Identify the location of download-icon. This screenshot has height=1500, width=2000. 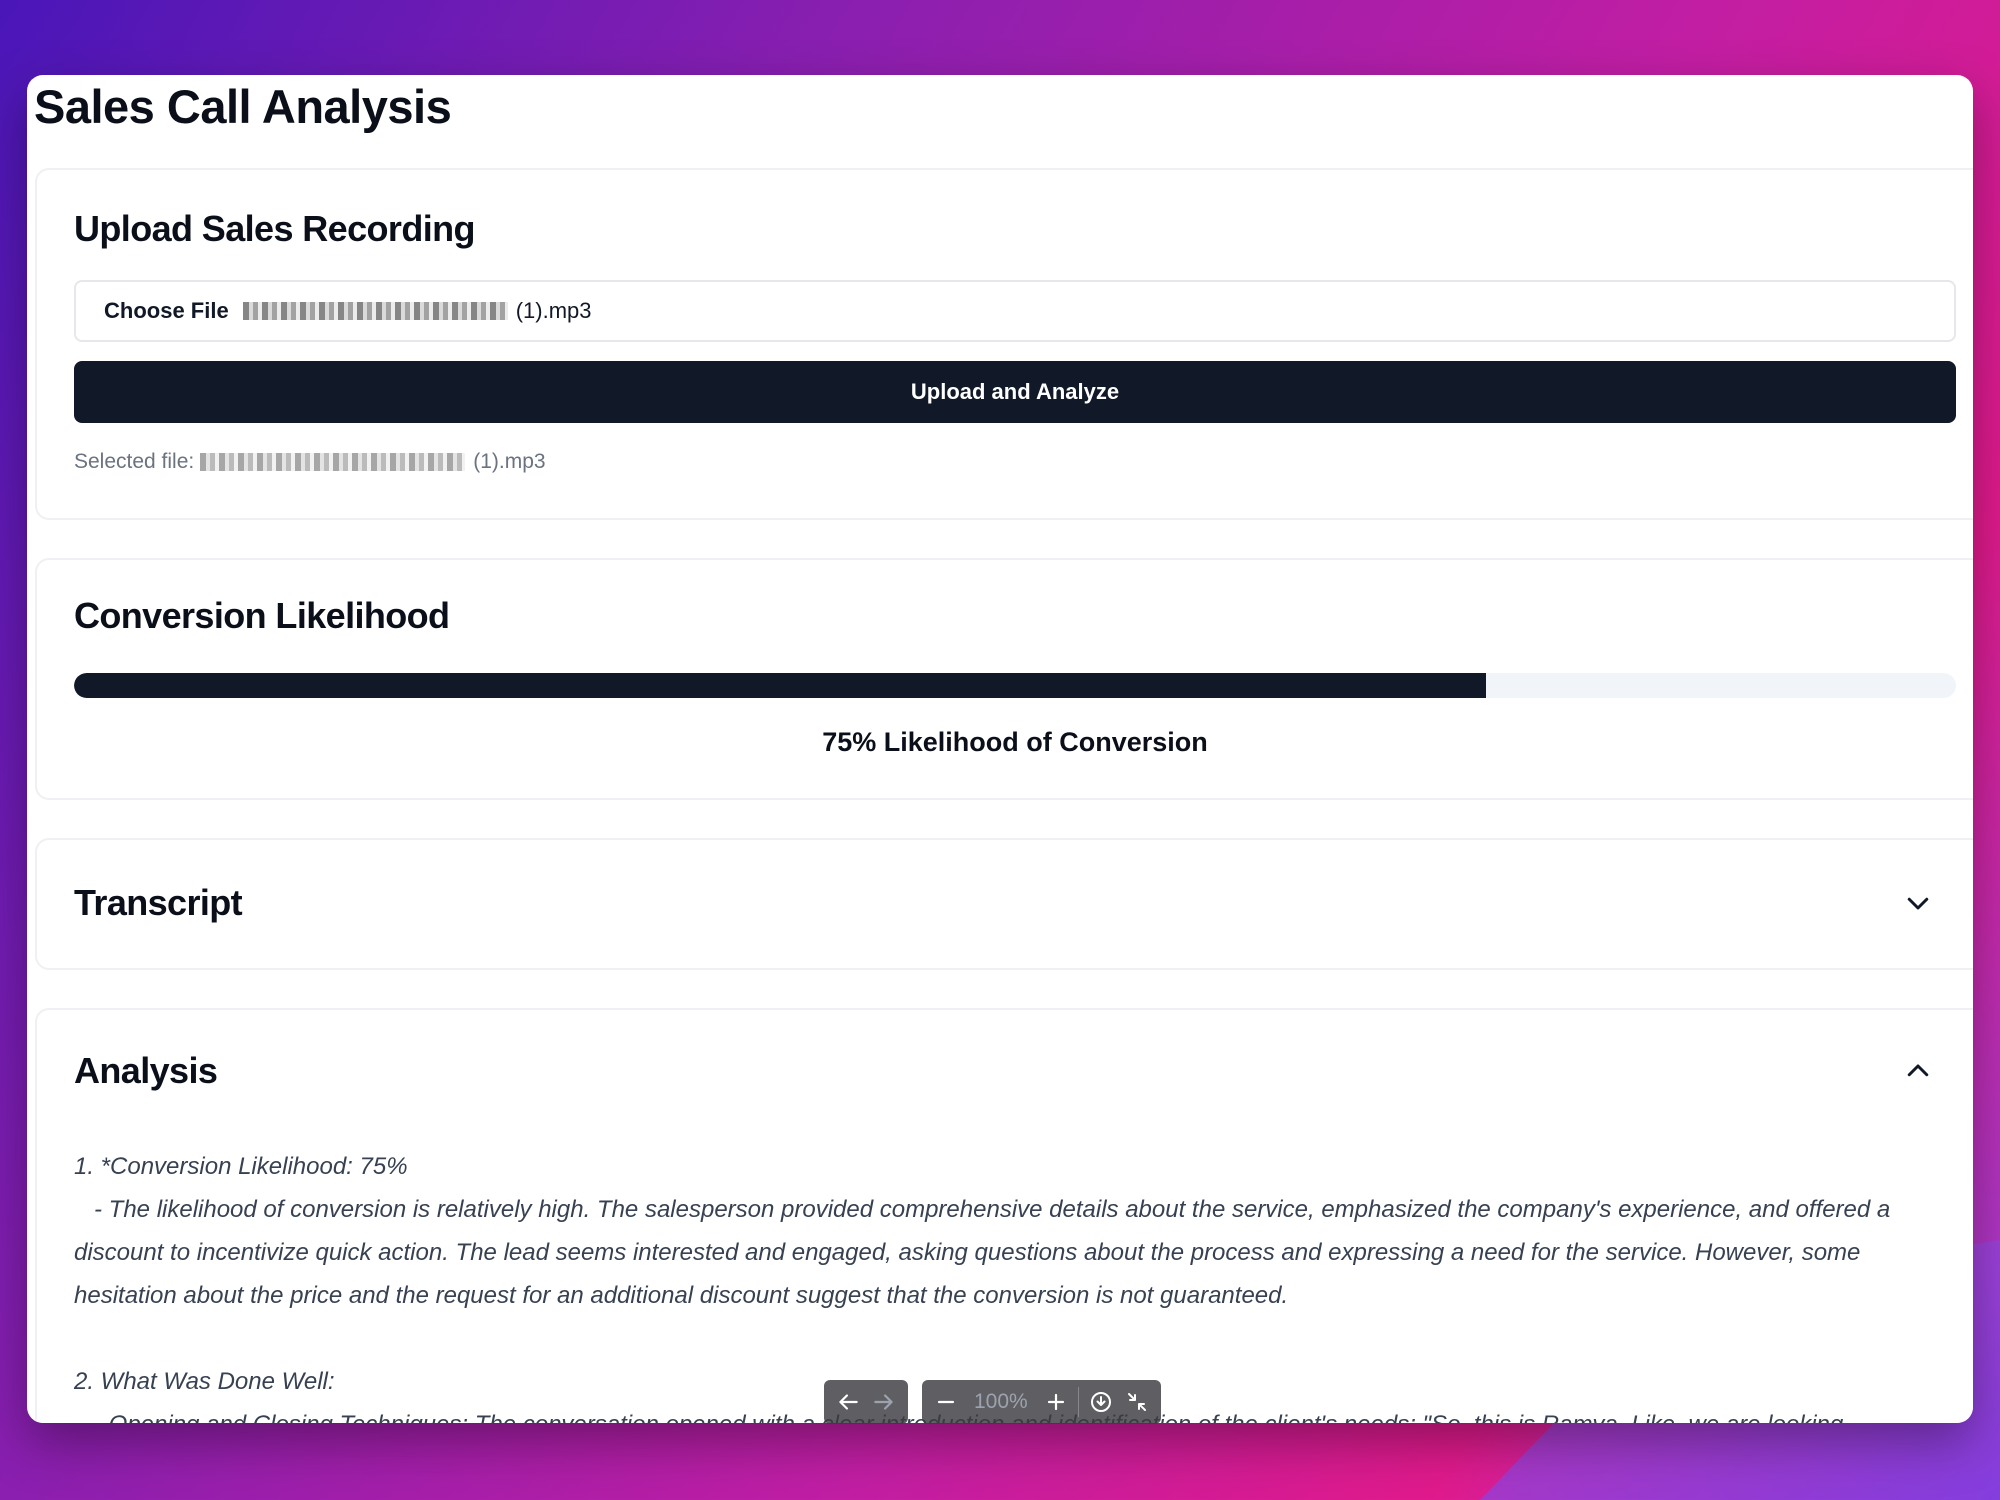
(1101, 1402).